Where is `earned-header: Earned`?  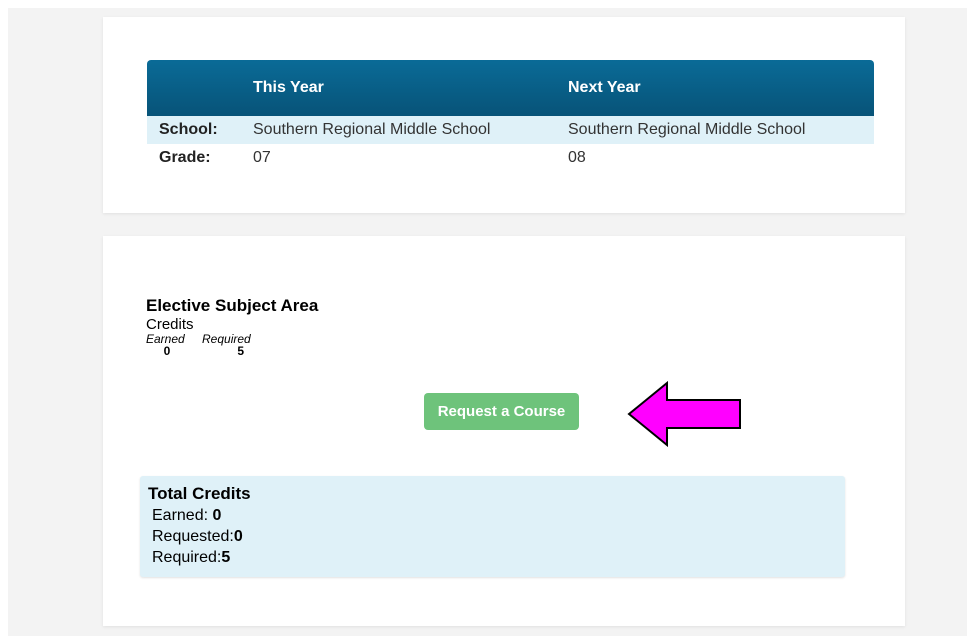 earned-header: Earned is located at coordinates (165, 339).